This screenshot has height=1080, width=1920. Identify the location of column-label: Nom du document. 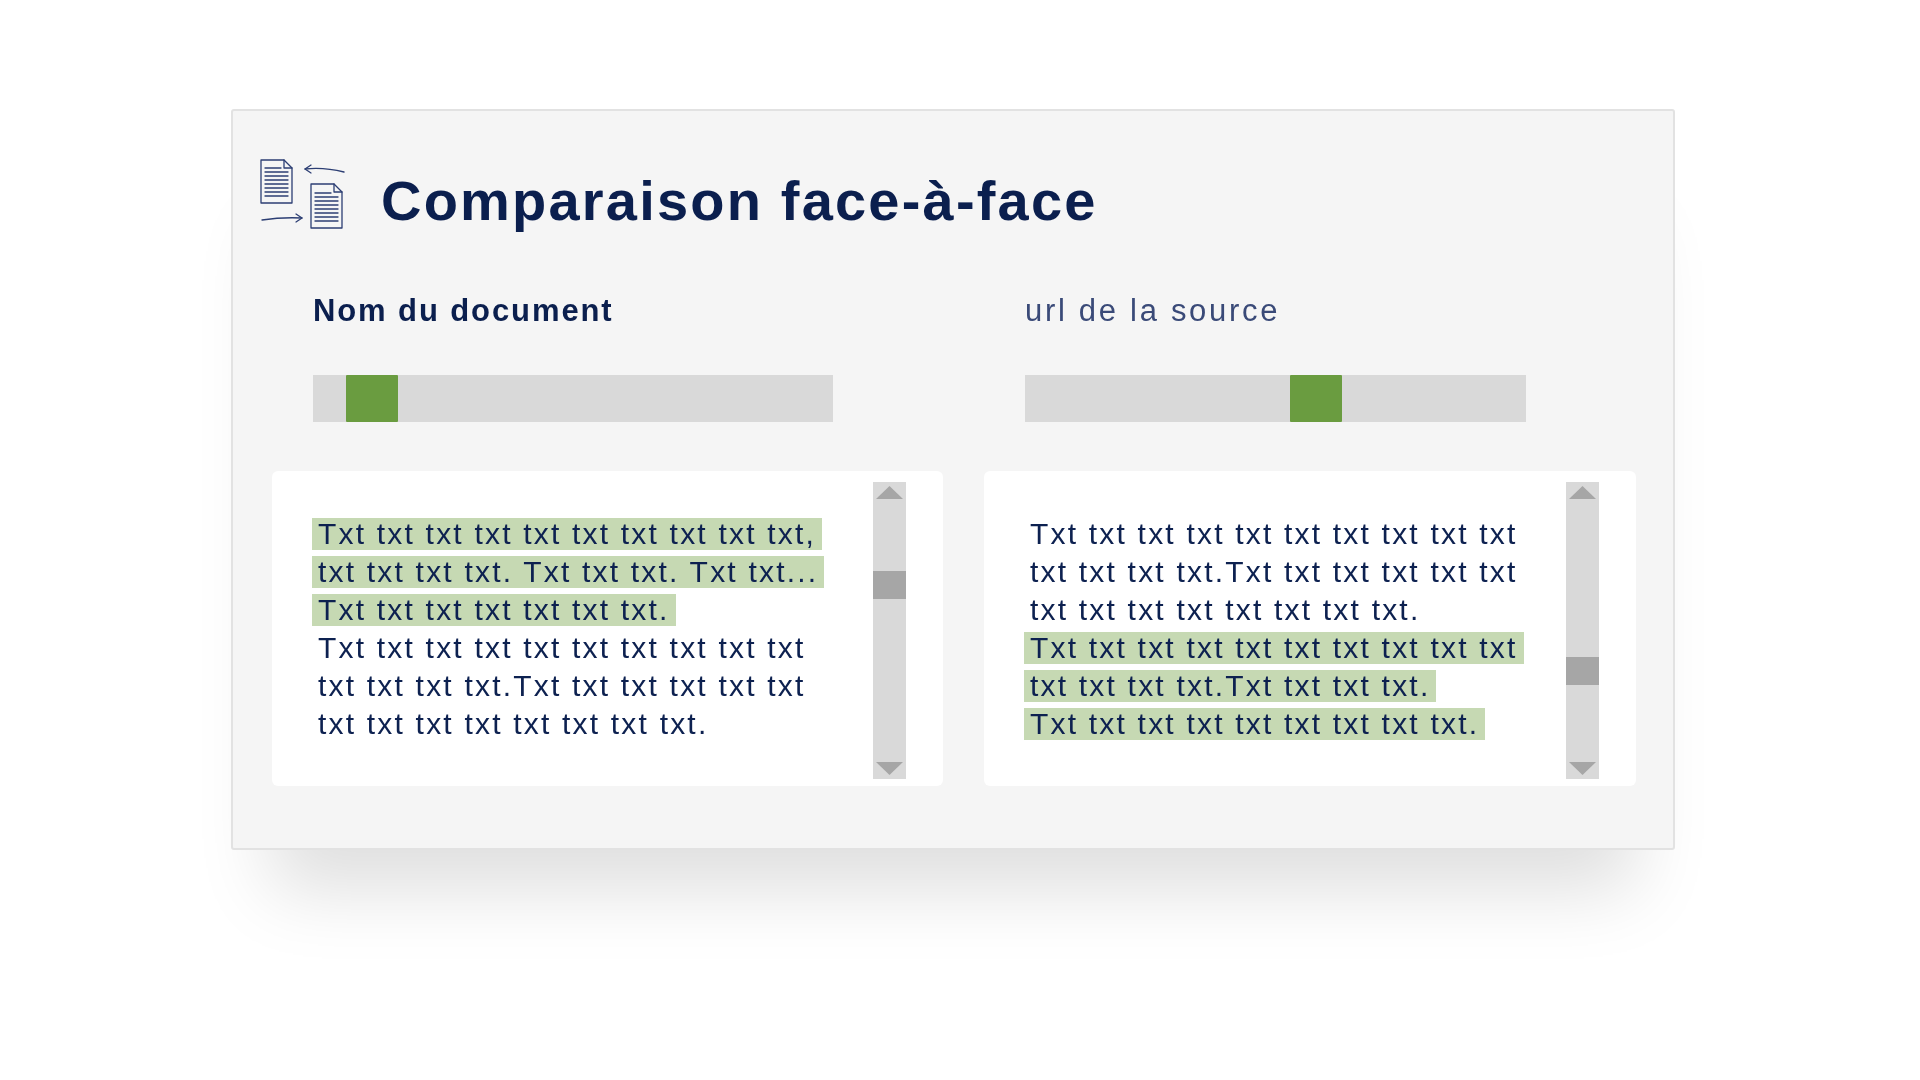
(464, 311).